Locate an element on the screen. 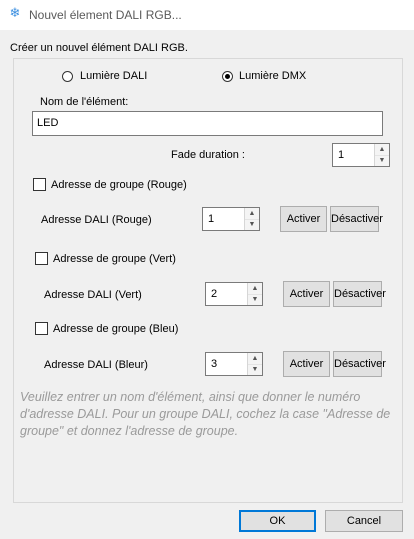 Image resolution: width=414 pixels, height=539 pixels. cancel-button: Cancel is located at coordinates (364, 521).